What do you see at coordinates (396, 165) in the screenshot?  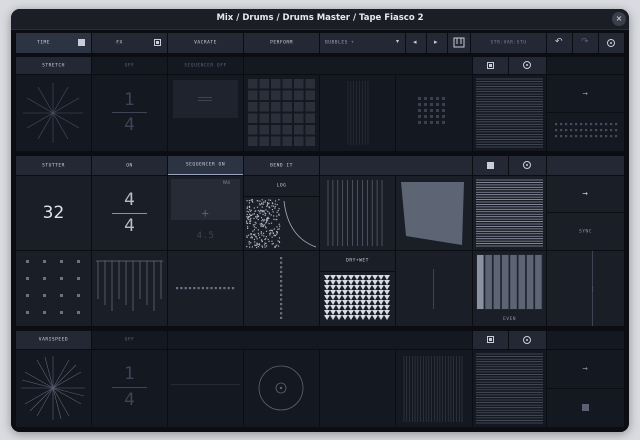 I see `row2-header-spacer` at bounding box center [396, 165].